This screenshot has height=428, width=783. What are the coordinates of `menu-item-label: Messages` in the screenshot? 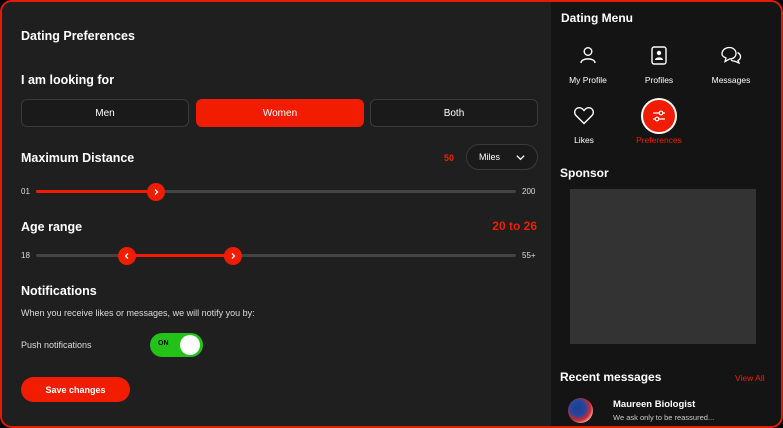 It's located at (731, 80).